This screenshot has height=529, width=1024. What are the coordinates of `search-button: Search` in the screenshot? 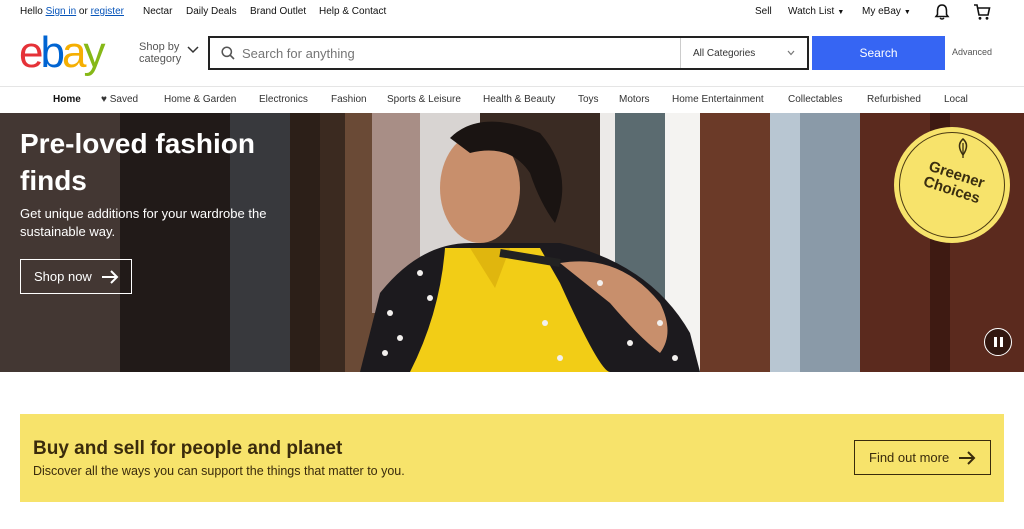 It's located at (878, 53).